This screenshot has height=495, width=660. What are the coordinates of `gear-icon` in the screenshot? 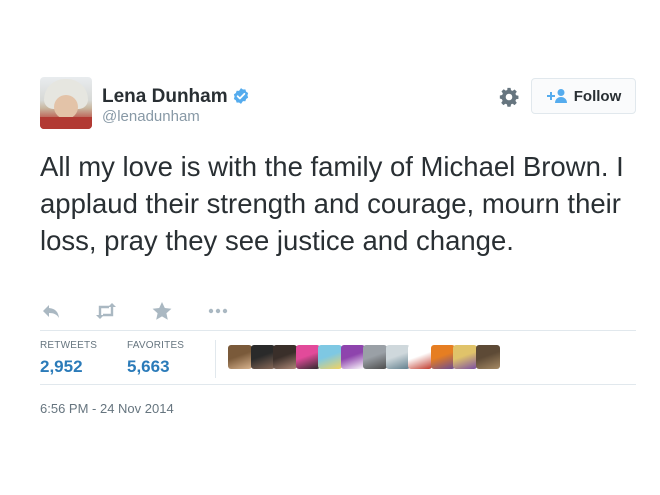 It's located at (509, 97).